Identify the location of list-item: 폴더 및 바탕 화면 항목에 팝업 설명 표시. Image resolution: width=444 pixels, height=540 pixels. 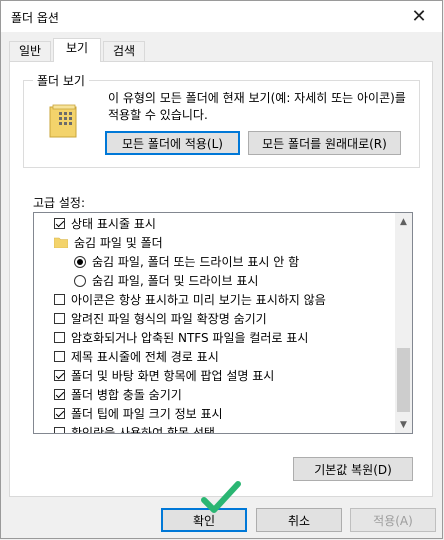
(223, 375).